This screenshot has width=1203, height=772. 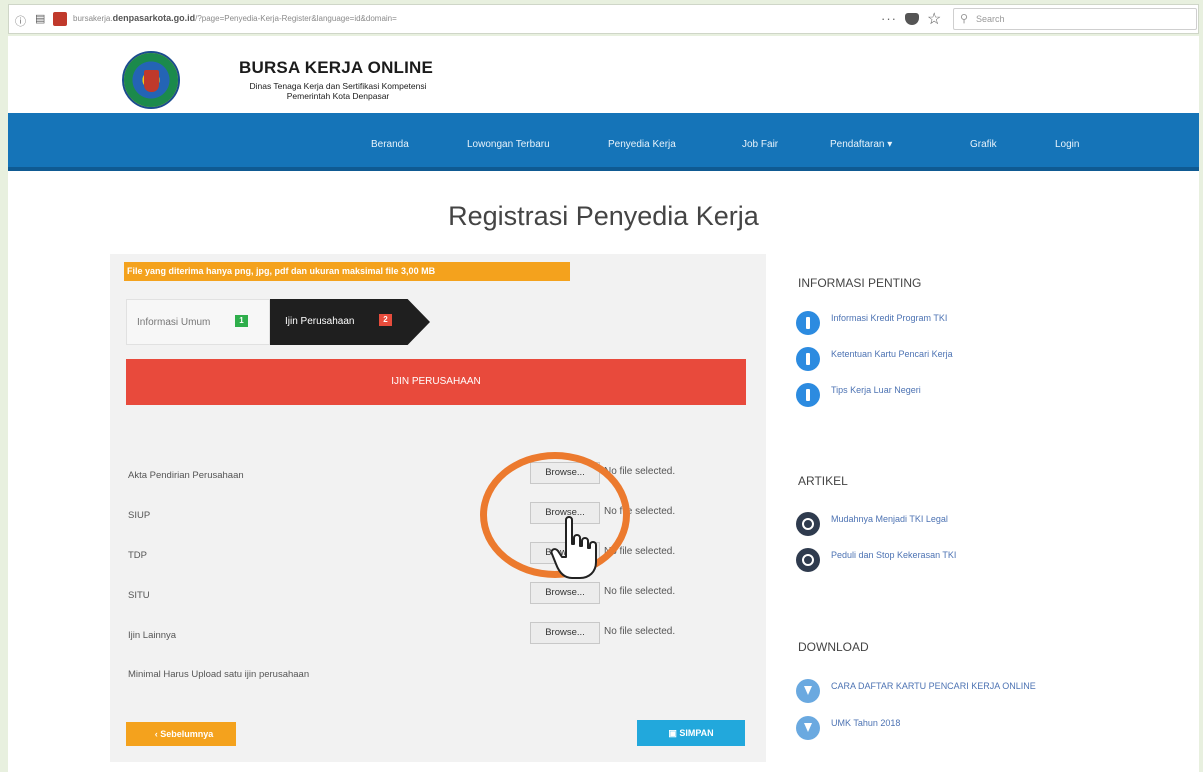 I want to click on page-actions-icon: ···, so click(x=889, y=18).